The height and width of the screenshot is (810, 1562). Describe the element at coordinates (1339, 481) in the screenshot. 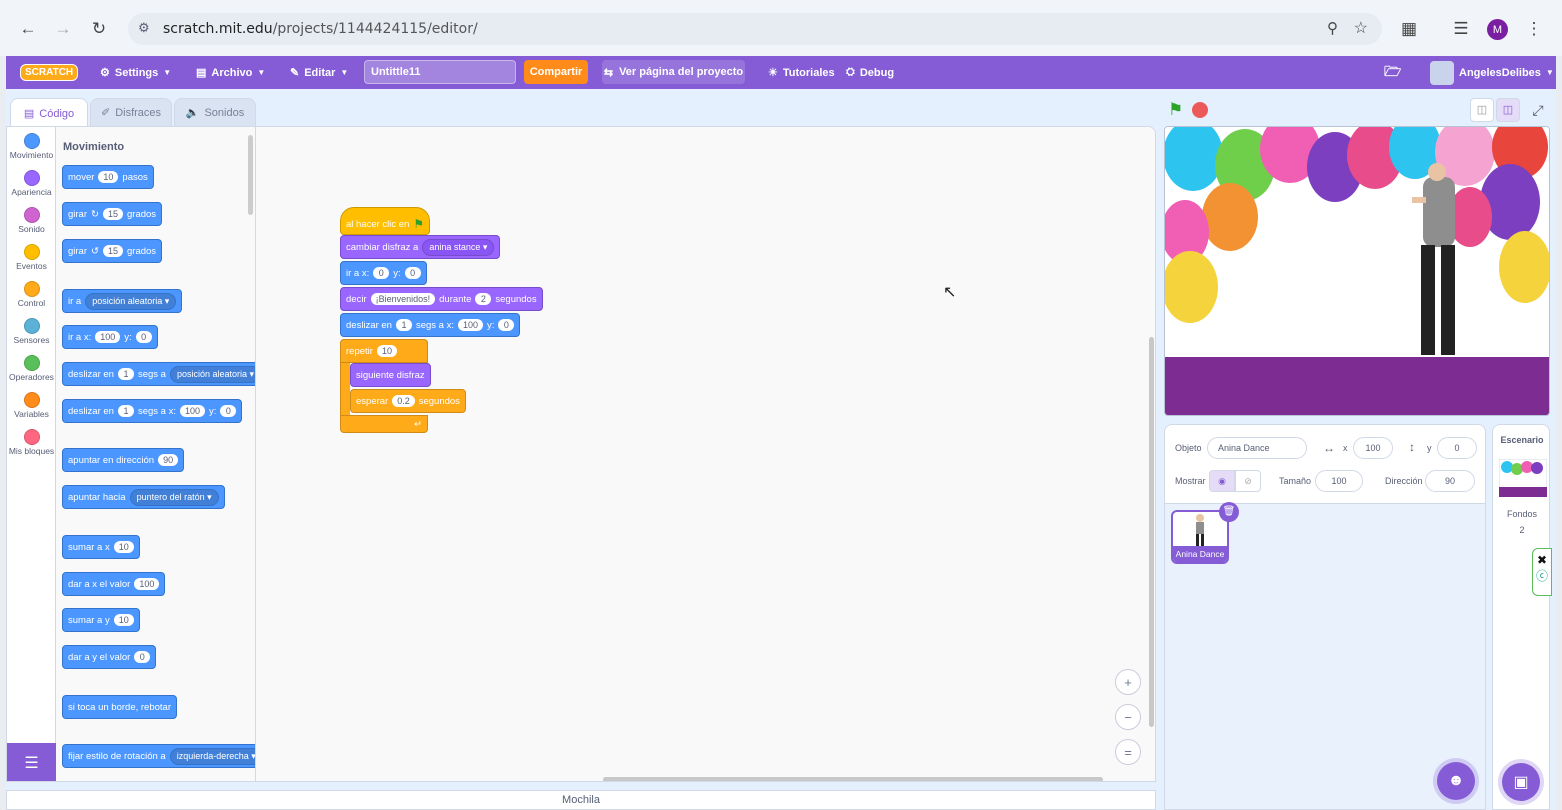

I see `size-input: 100` at that location.